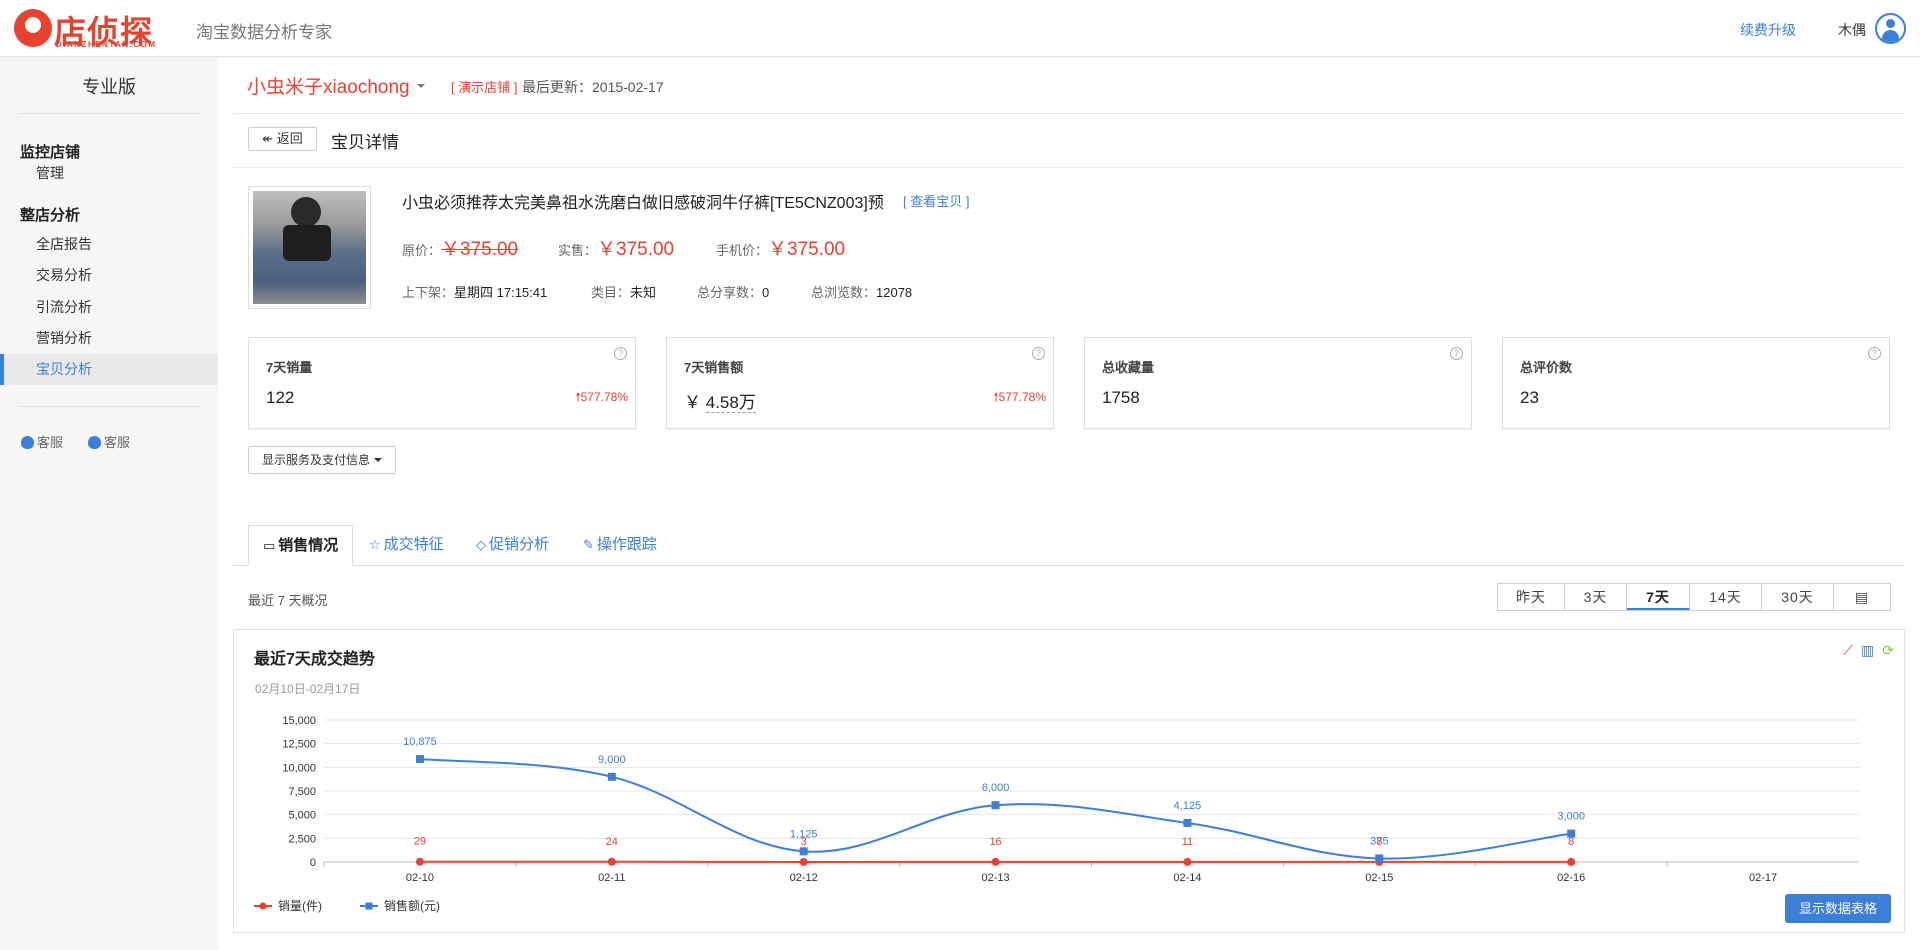 The height and width of the screenshot is (950, 1920). What do you see at coordinates (269, 545) in the screenshot?
I see `chat-icon: ▭` at bounding box center [269, 545].